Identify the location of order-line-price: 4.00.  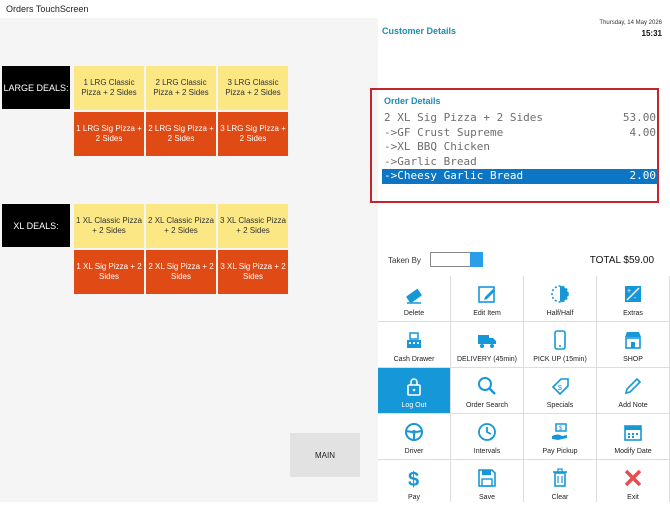
(643, 132).